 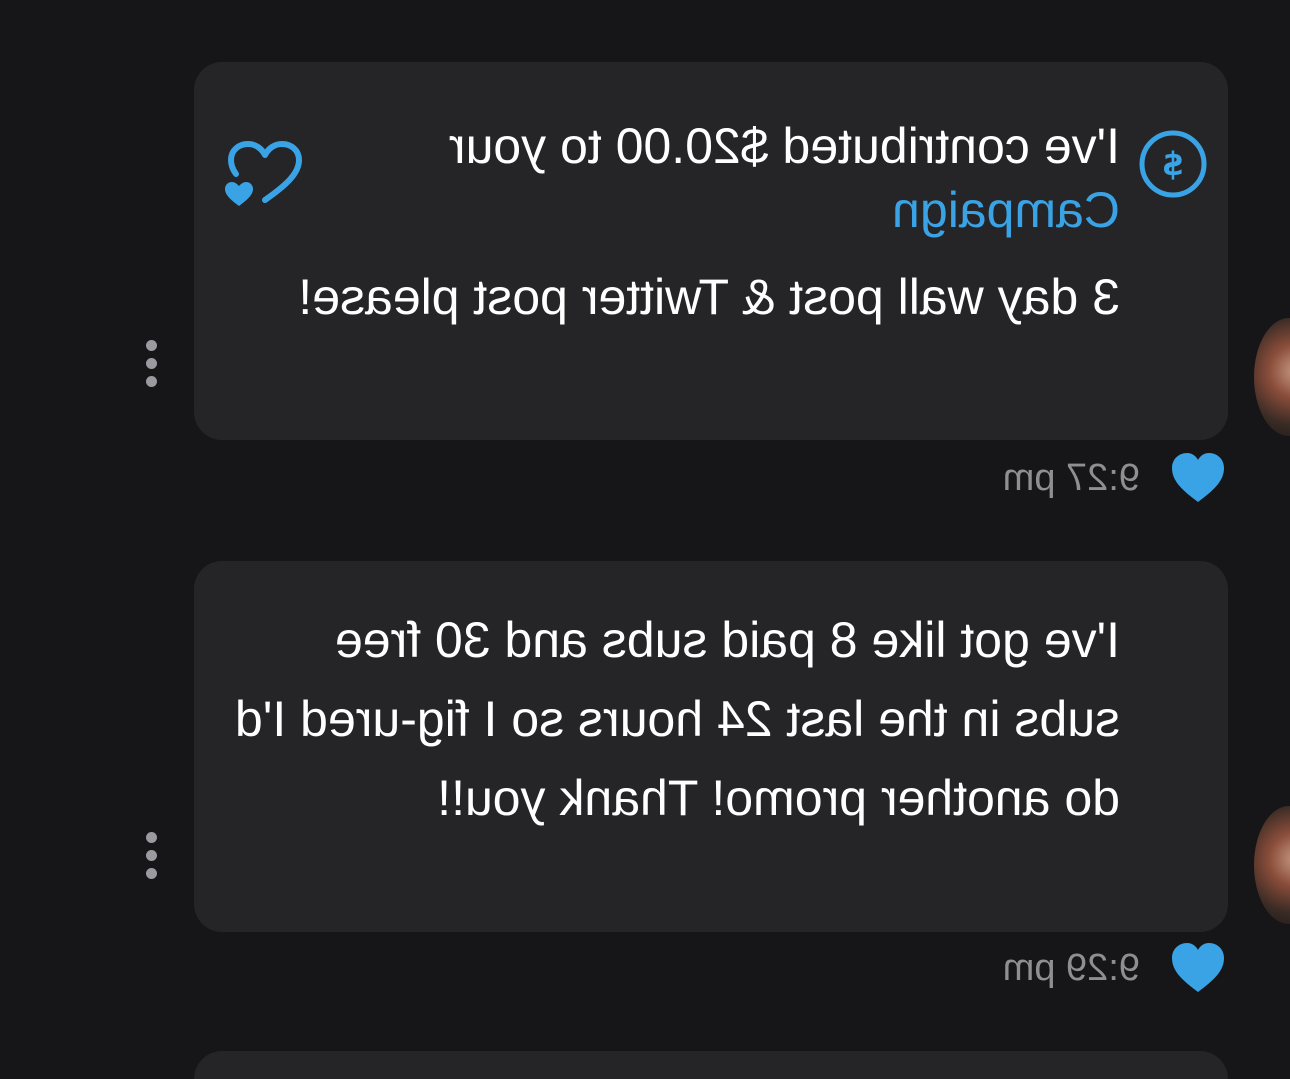 What do you see at coordinates (784, 146) in the screenshot?
I see `contribution-label: I've contributed $20.00 to your` at bounding box center [784, 146].